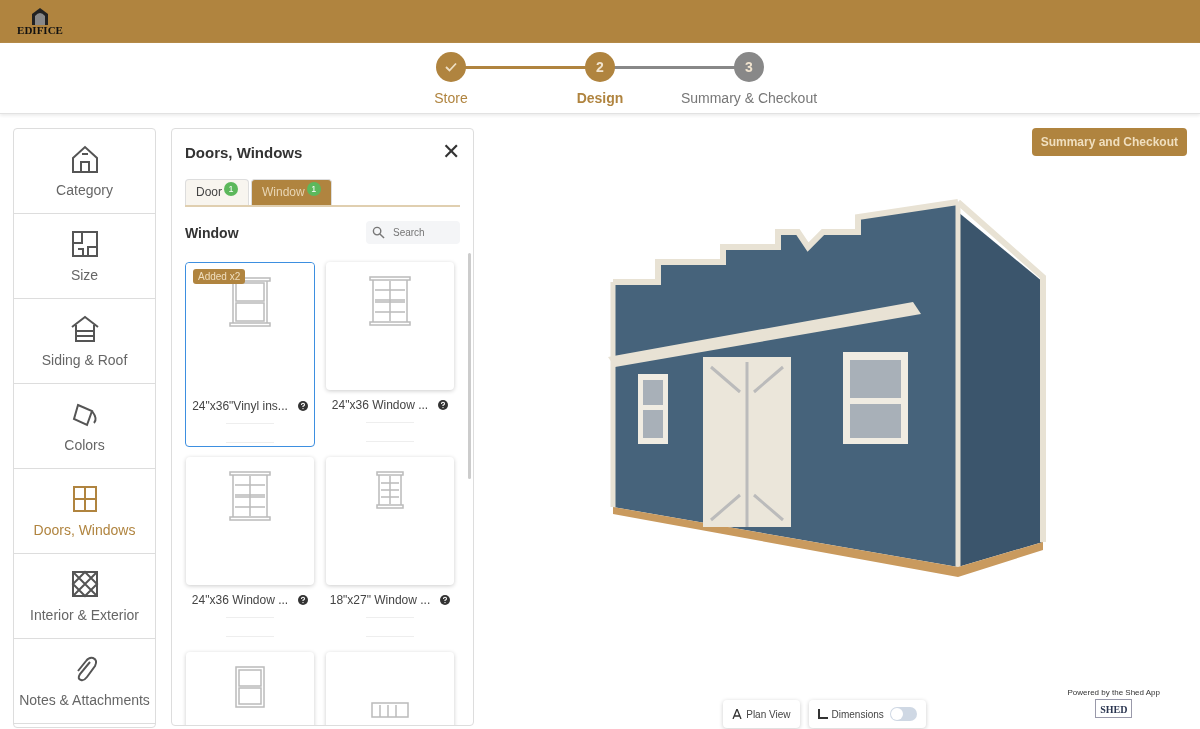 The height and width of the screenshot is (729, 1200). I want to click on search-field: Search, so click(413, 232).